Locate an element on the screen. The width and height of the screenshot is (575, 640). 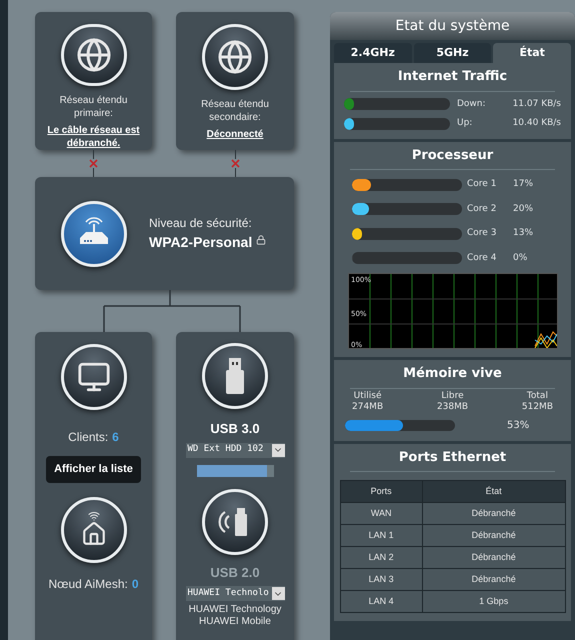
security-value: WPA2-Personal is located at coordinates (200, 242).